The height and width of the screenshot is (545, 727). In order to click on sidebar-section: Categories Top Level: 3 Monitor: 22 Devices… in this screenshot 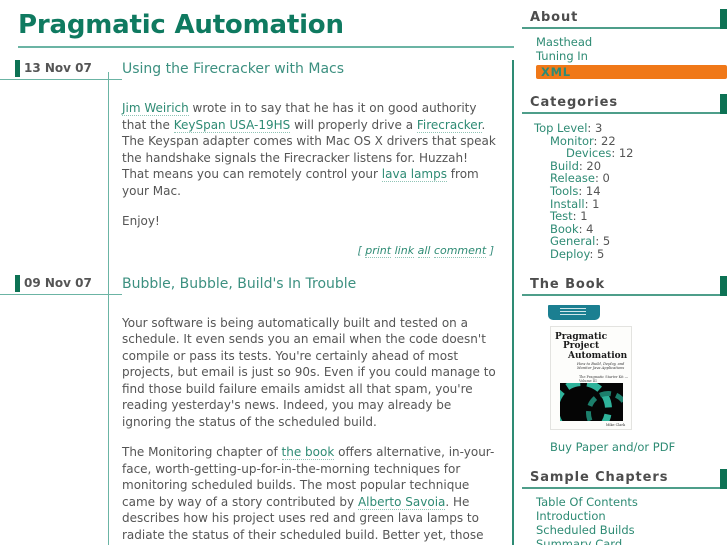, I will do `click(624, 173)`.